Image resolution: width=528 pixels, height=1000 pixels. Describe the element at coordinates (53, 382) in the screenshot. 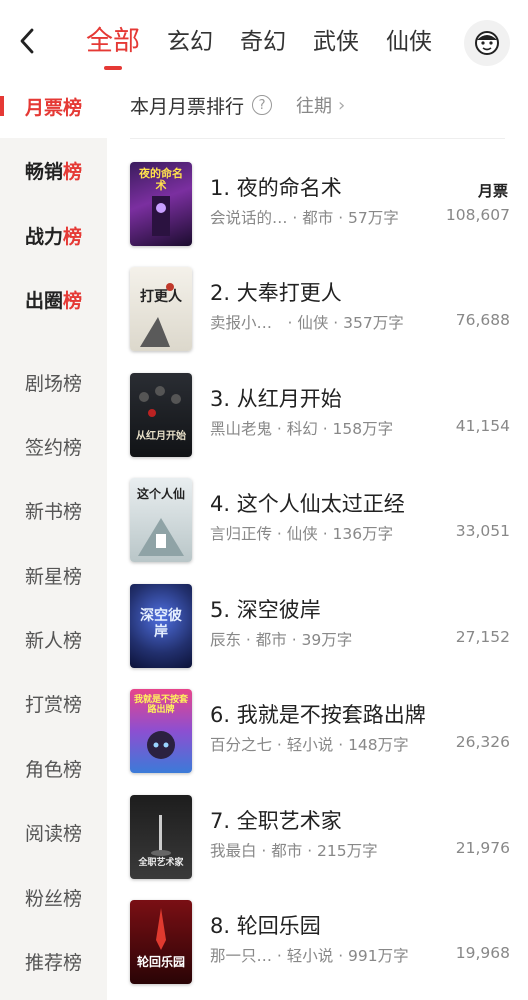

I see `sidebar-item-juchang: 剧场榜` at that location.